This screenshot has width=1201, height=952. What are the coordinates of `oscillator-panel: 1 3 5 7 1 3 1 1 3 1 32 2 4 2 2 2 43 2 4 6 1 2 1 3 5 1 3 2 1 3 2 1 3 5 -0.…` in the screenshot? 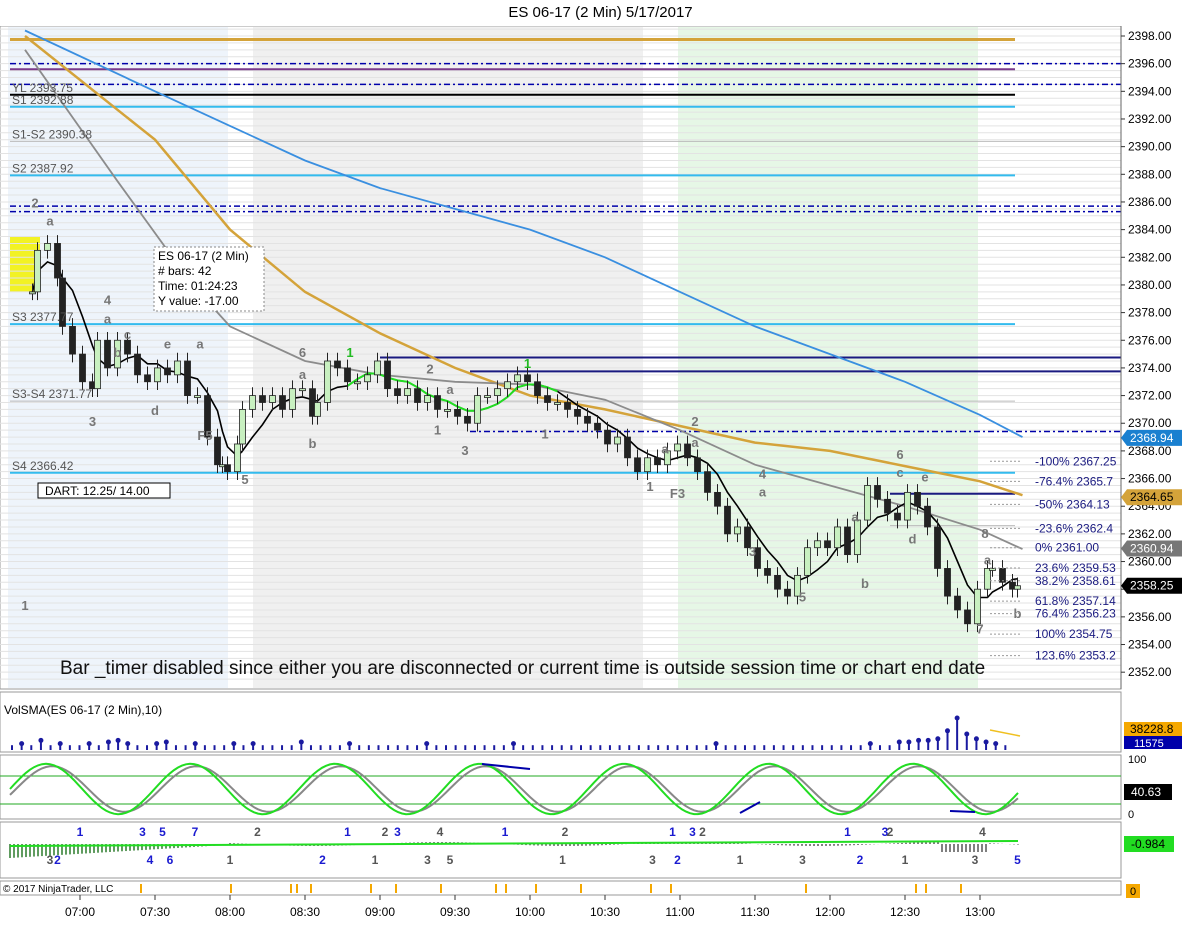 It's located at (587, 850).